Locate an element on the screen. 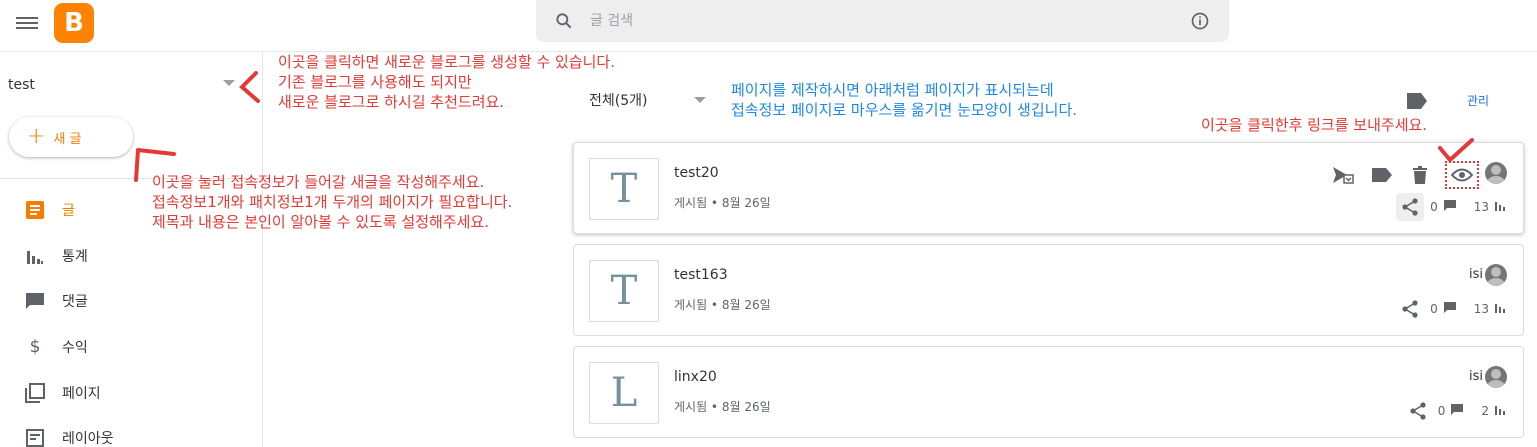 The image size is (1537, 447). sidebar-item-comments: 댓글 is located at coordinates (131, 301).